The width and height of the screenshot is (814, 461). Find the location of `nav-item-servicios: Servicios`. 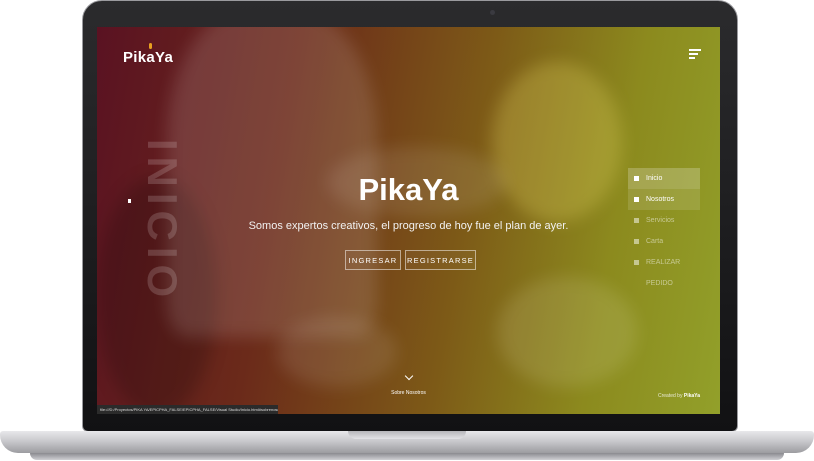

nav-item-servicios: Servicios is located at coordinates (664, 220).